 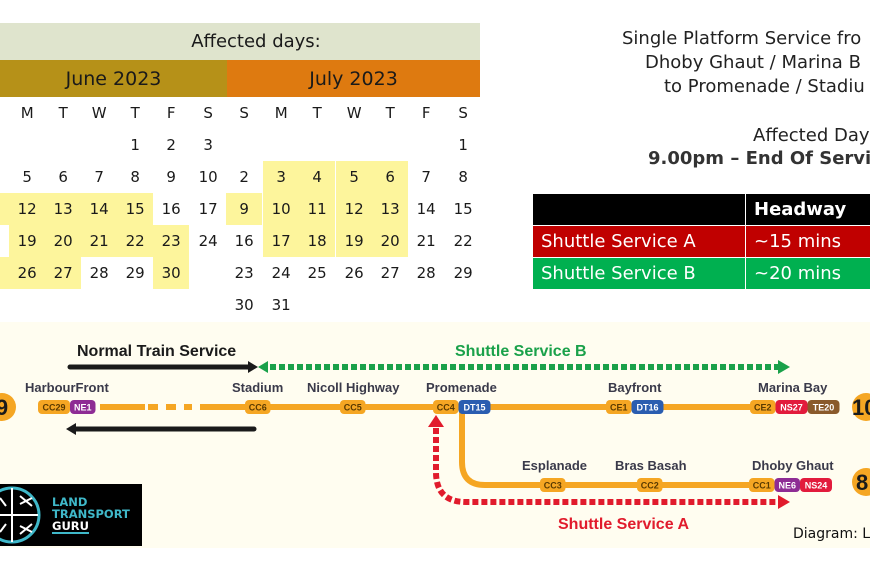 What do you see at coordinates (244, 305) in the screenshot?
I see `calendar-day: 30` at bounding box center [244, 305].